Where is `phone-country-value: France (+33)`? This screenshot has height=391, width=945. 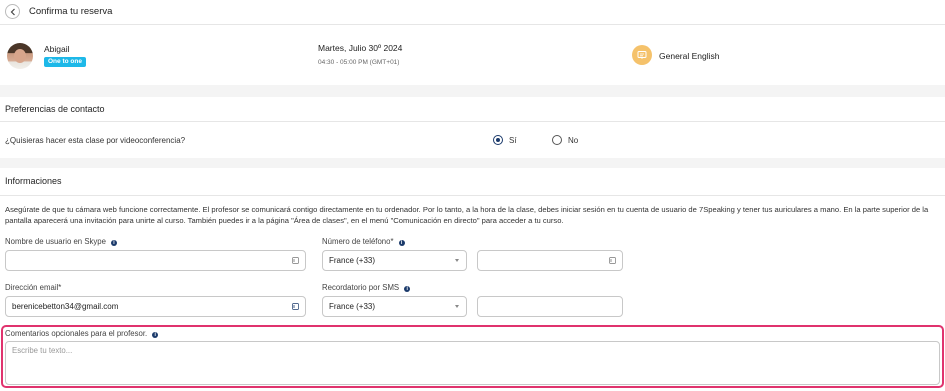
phone-country-value: France (+33) is located at coordinates (352, 260).